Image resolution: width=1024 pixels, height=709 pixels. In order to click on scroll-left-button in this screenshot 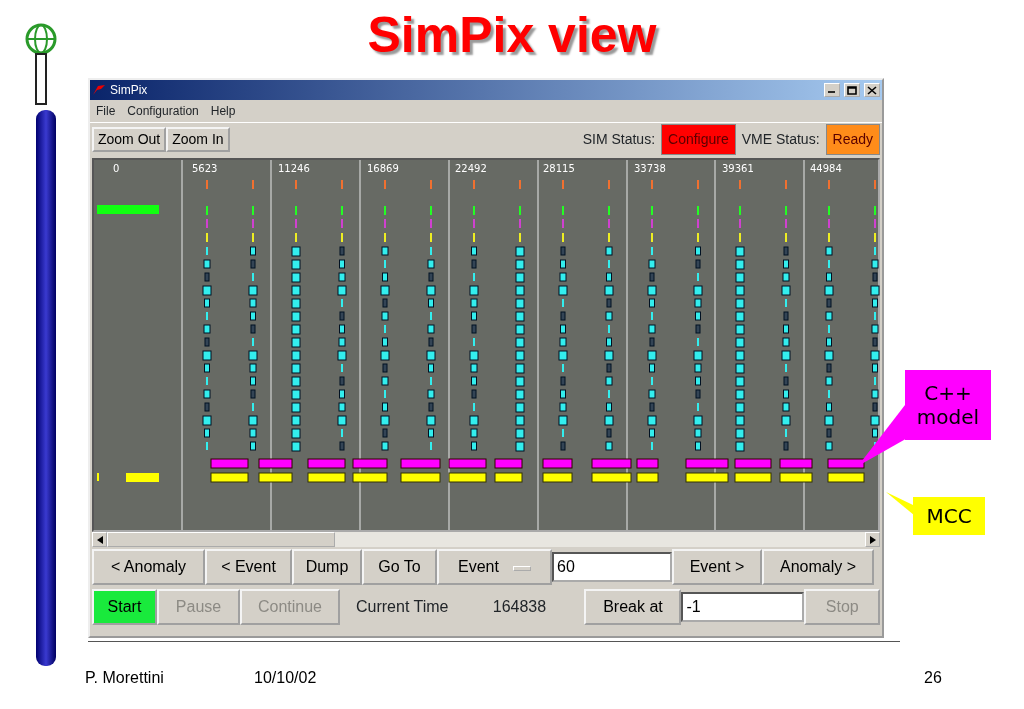, I will do `click(99, 539)`.